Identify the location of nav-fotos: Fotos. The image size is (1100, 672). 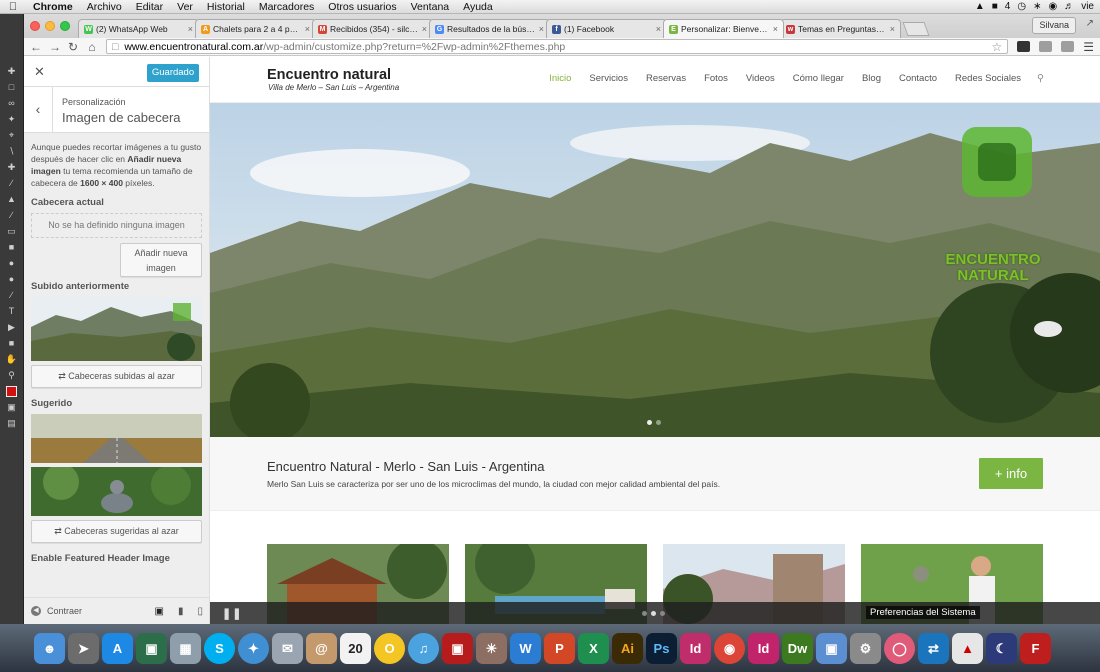
(716, 78).